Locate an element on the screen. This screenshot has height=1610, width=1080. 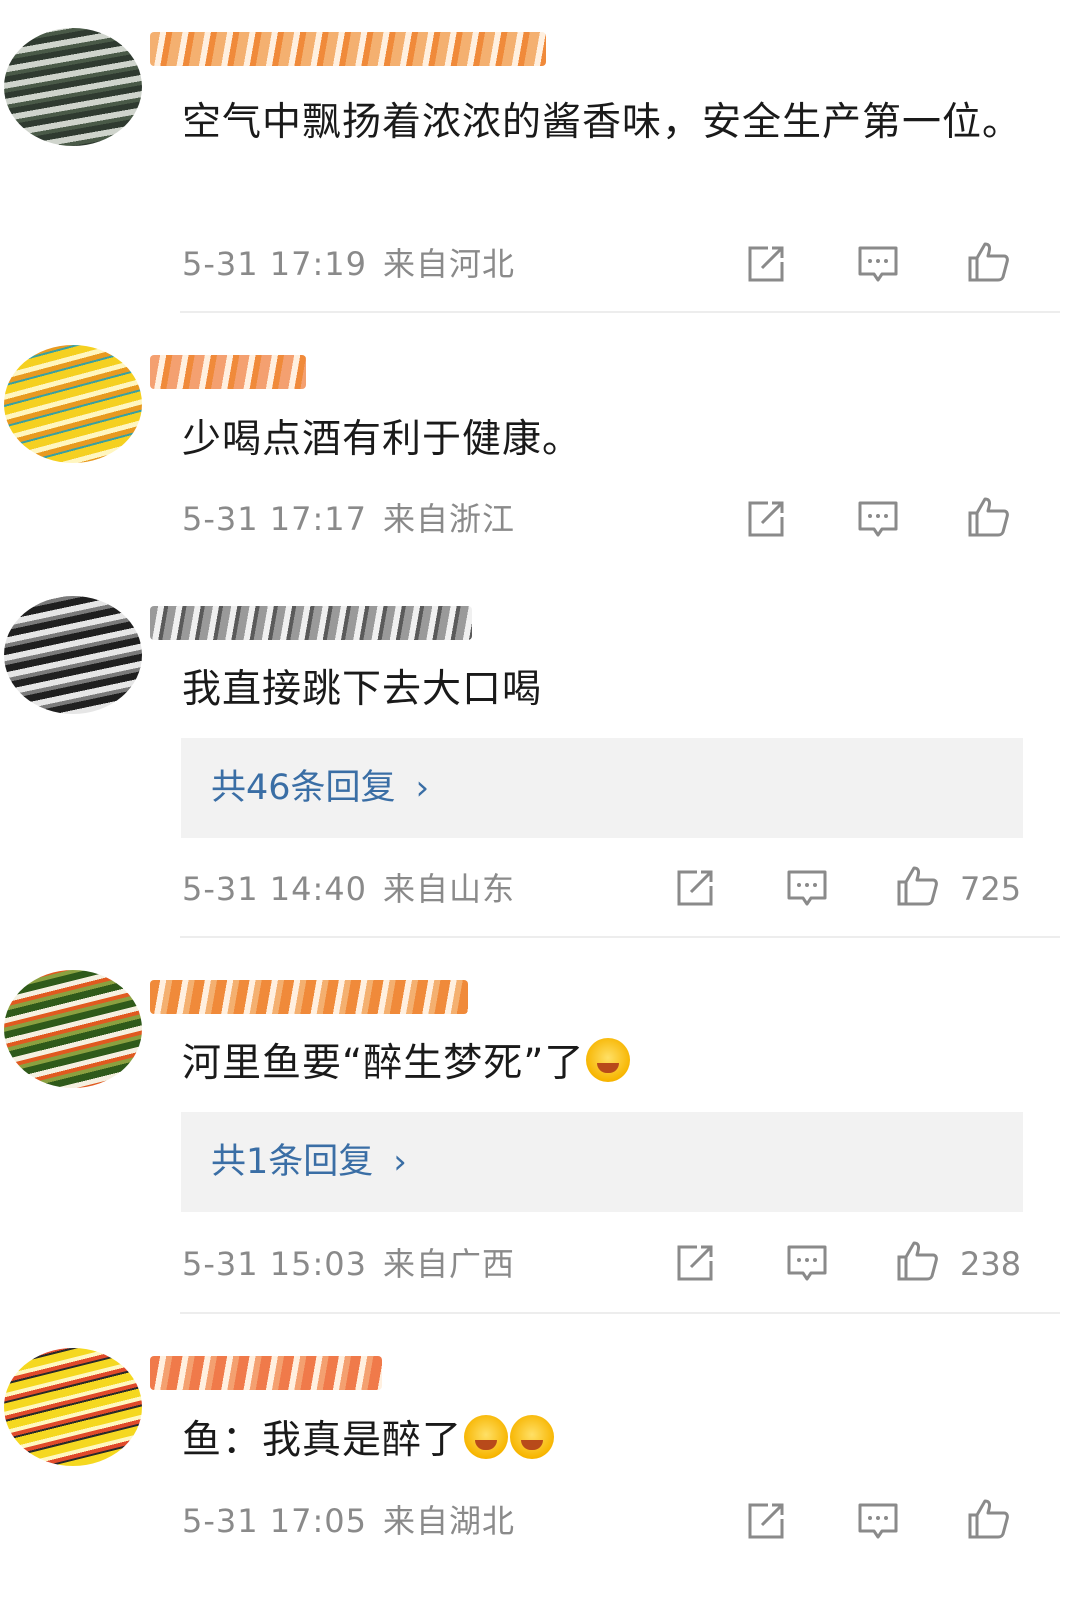
comment-location: 来自河北 is located at coordinates (449, 264).